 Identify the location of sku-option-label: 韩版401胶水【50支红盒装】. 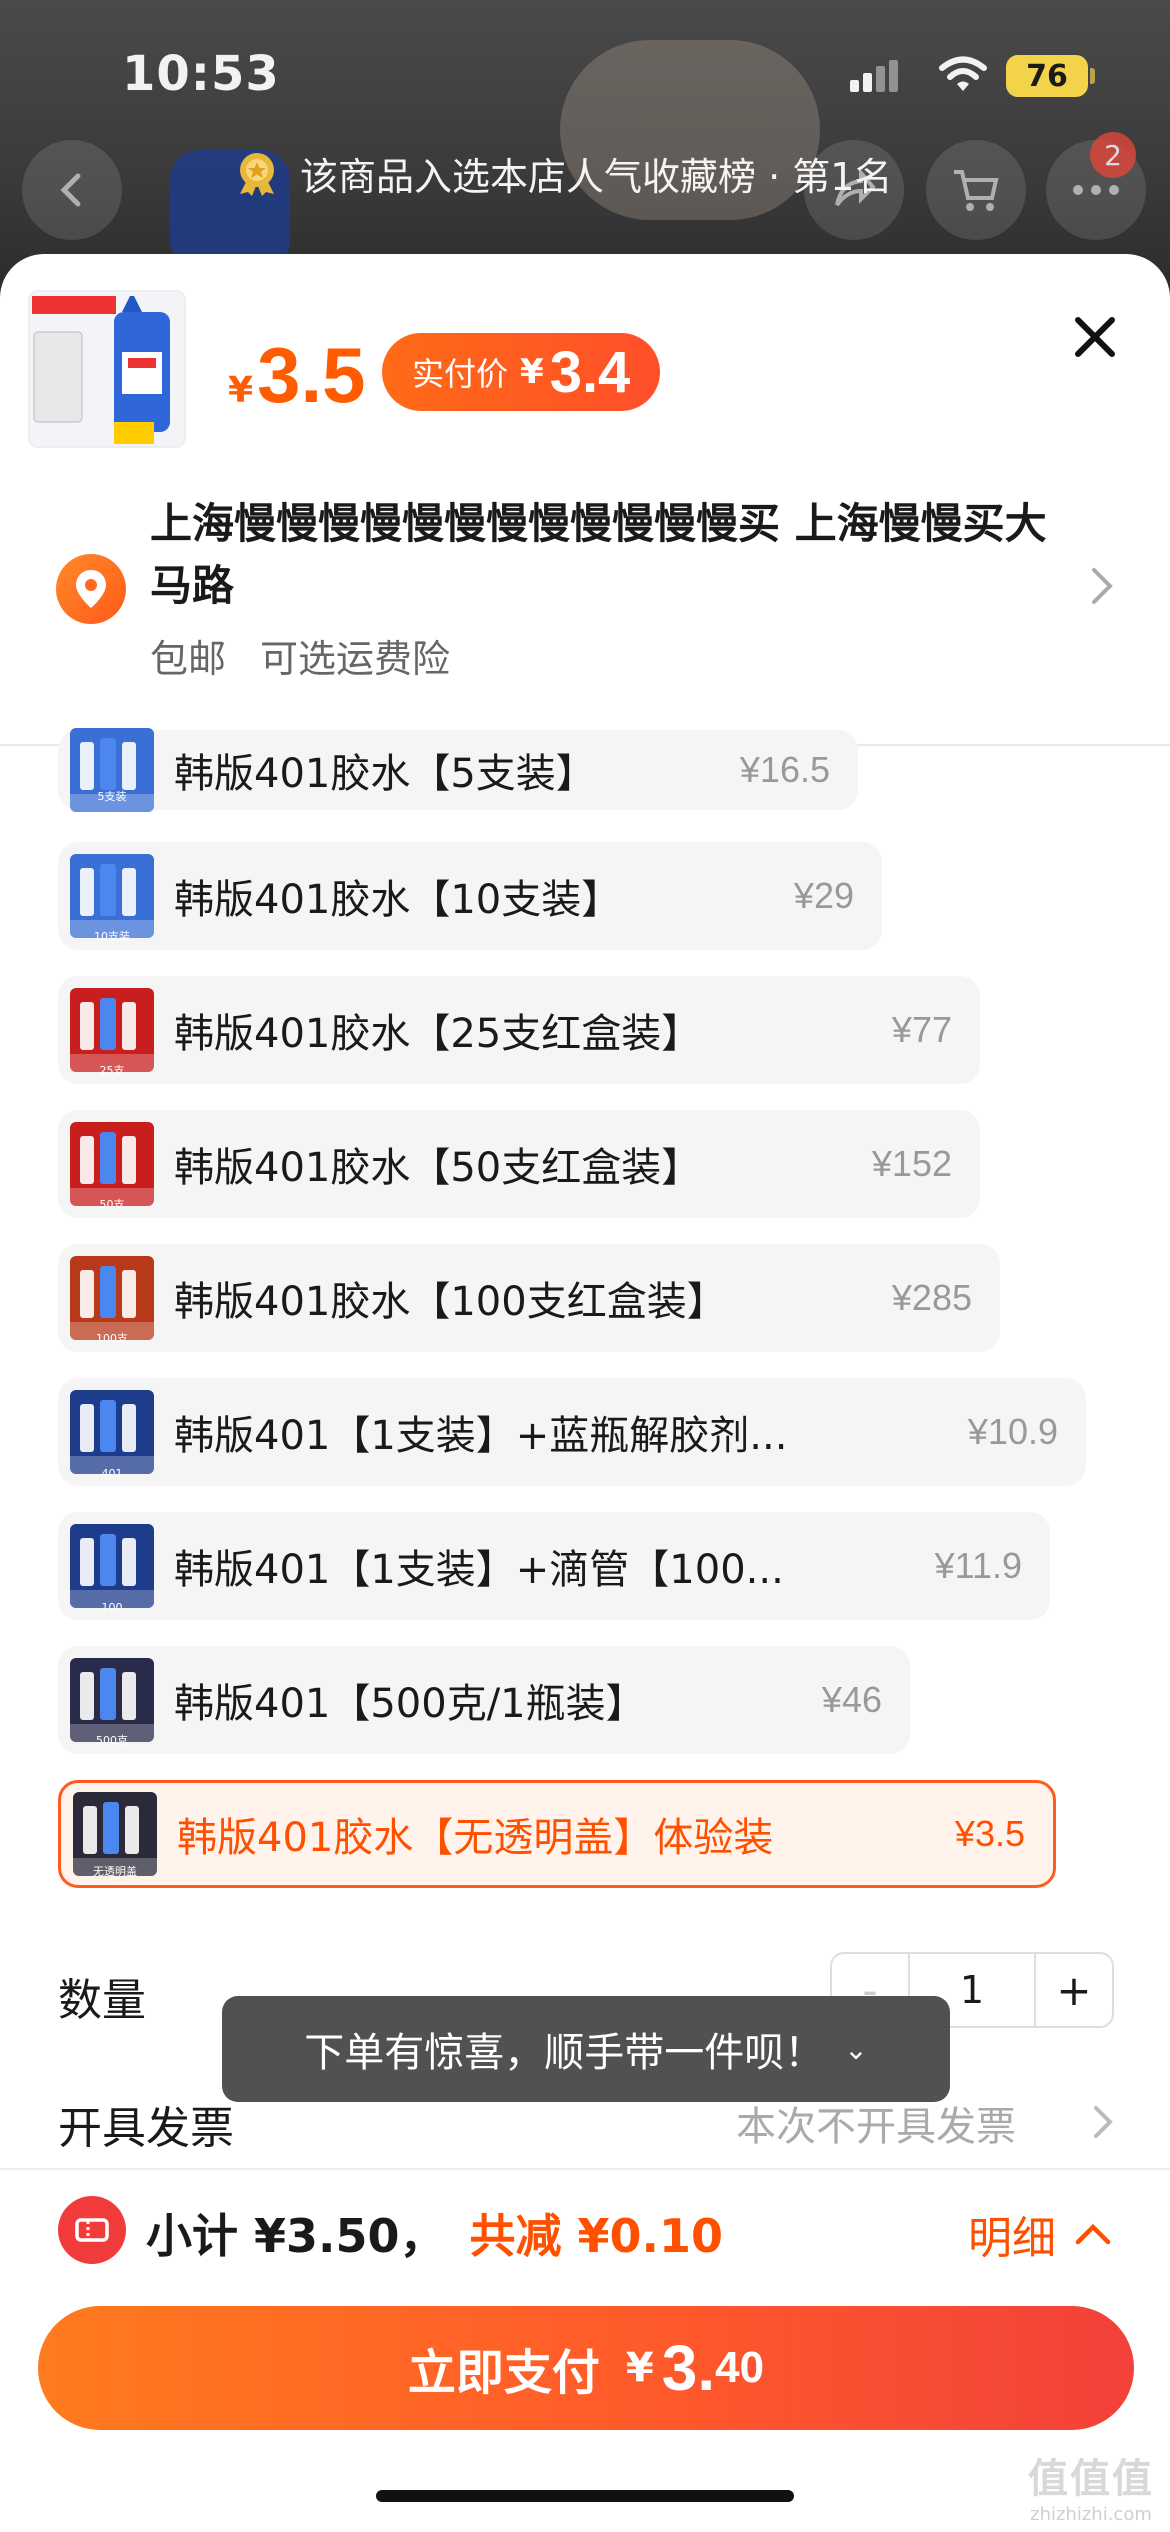
(438, 1168).